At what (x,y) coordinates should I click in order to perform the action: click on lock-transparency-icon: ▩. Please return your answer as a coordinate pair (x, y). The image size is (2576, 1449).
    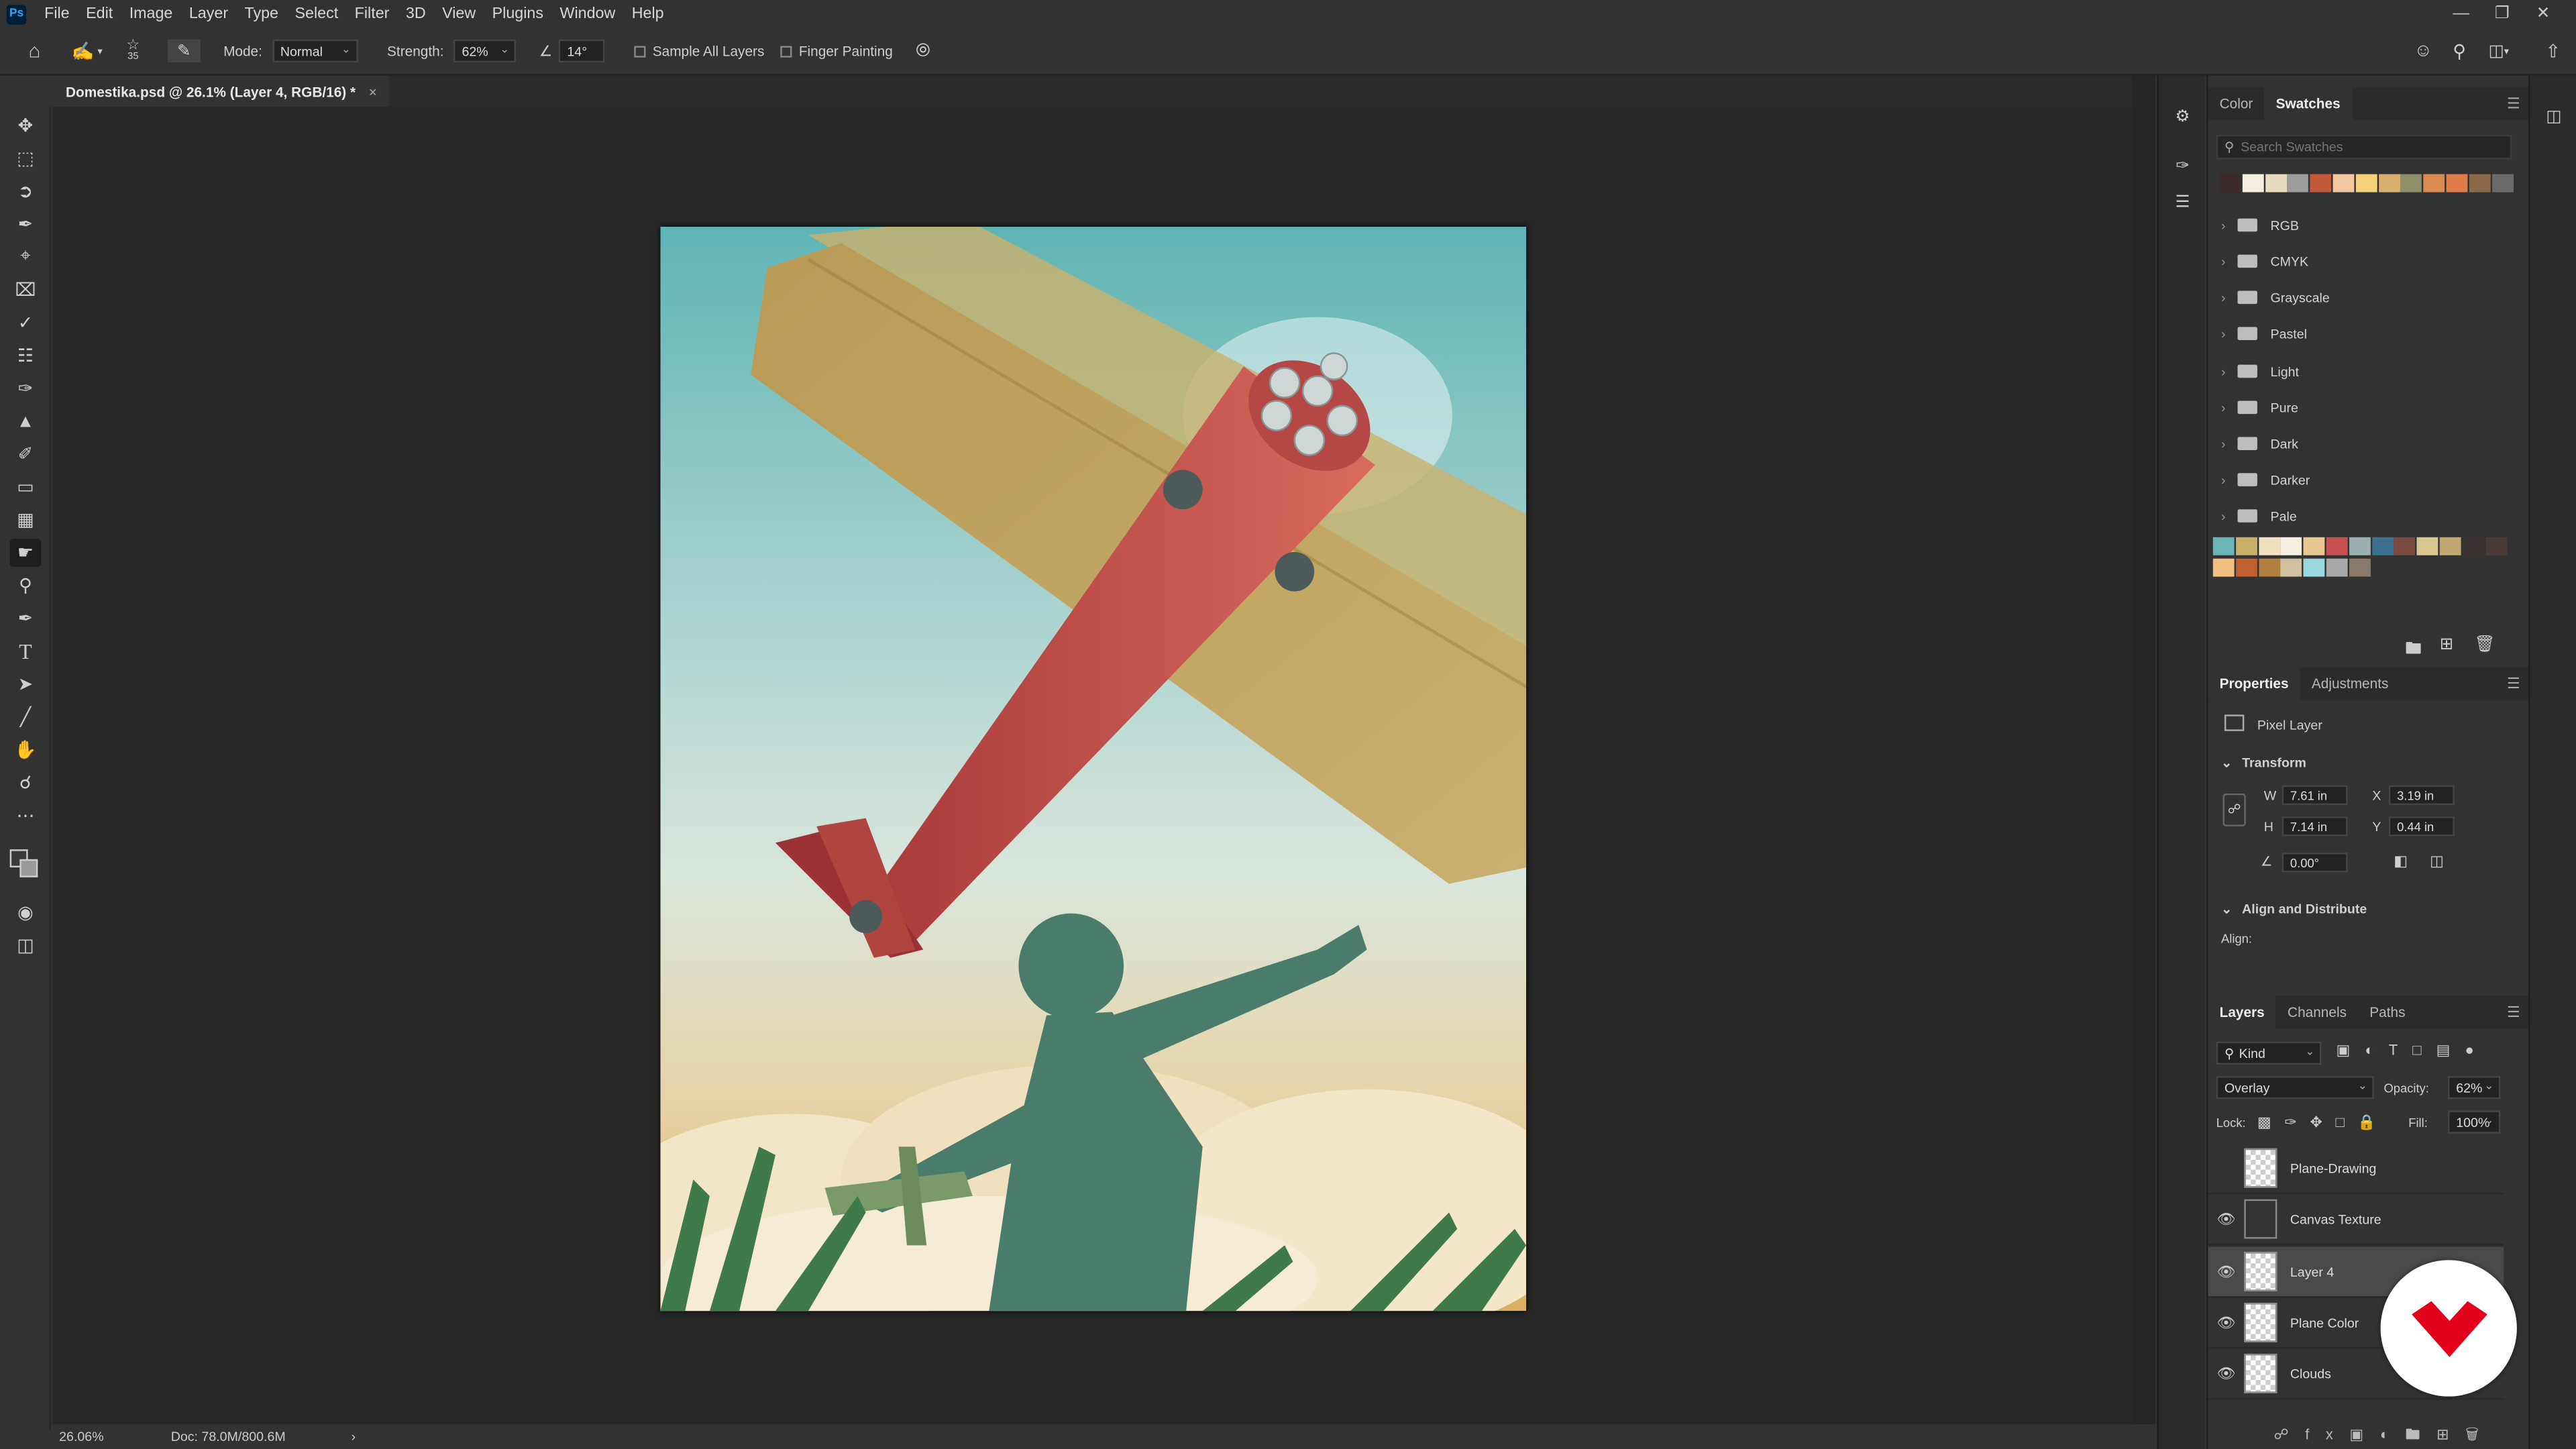
    Looking at the image, I should click on (2270, 1122).